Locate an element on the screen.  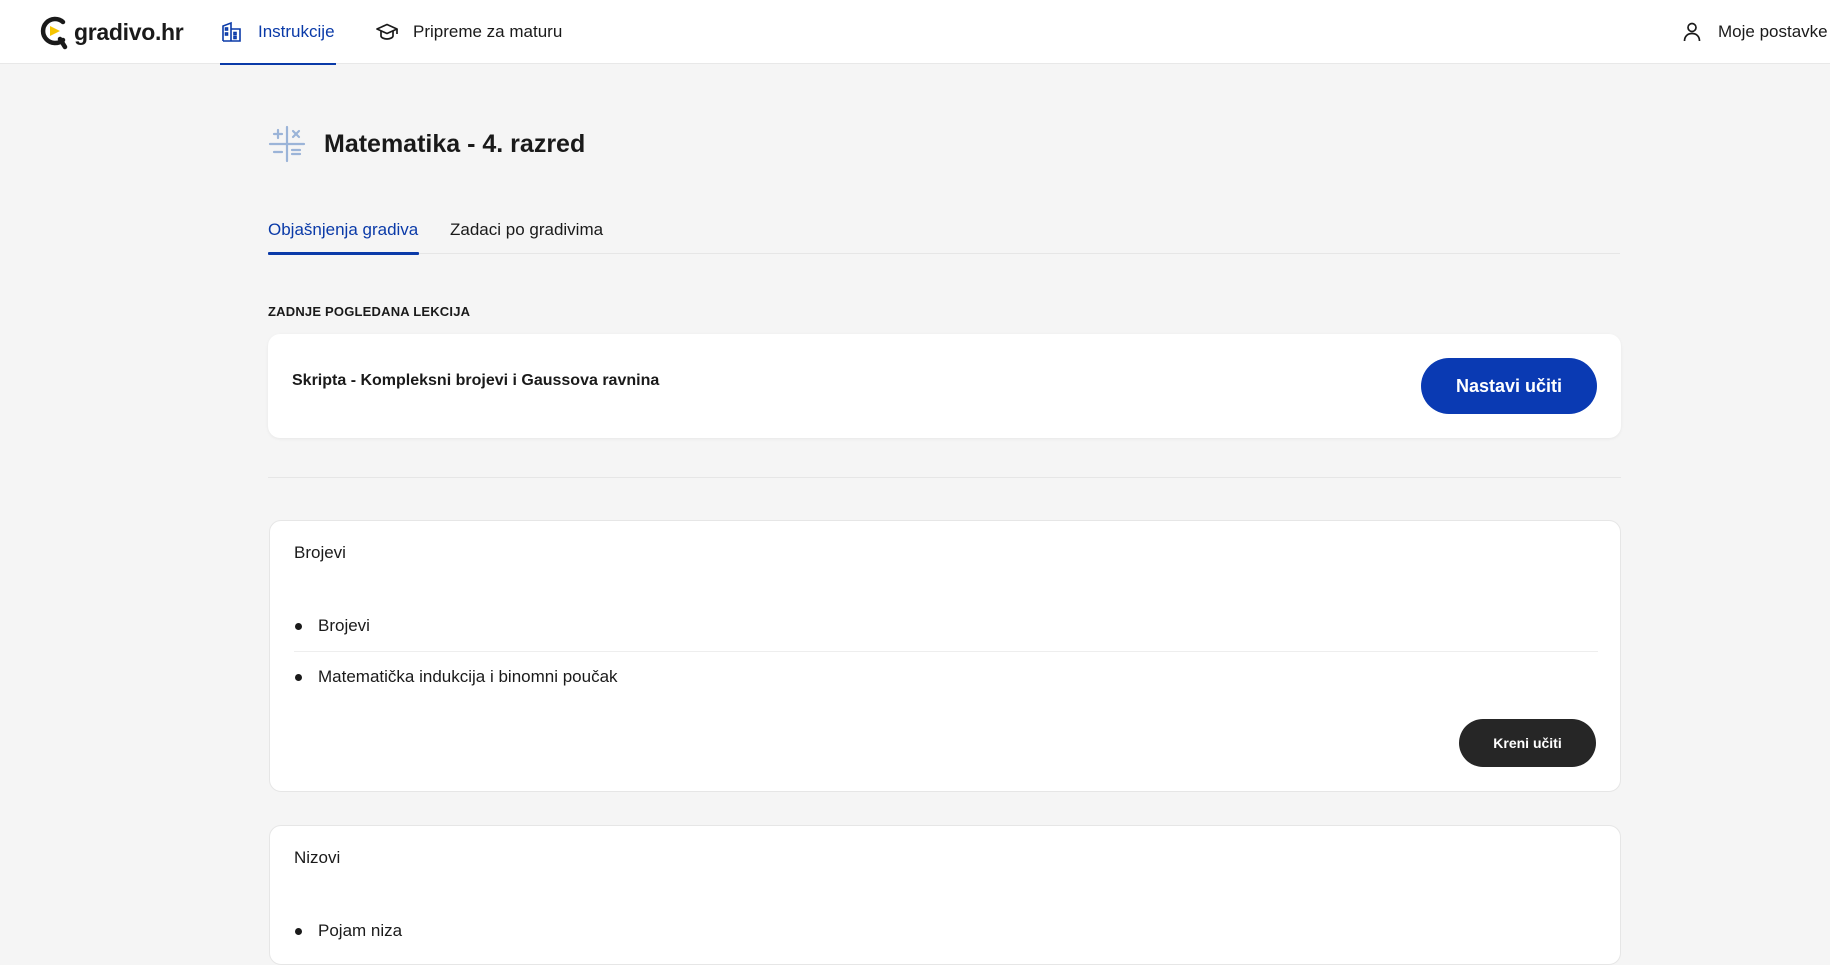
lesson-list: Pojam niza is located at coordinates (946, 931).